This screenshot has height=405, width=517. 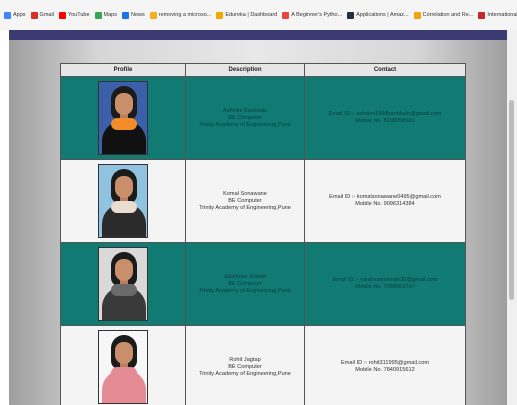 What do you see at coordinates (34, 15) in the screenshot?
I see `gmail-icon` at bounding box center [34, 15].